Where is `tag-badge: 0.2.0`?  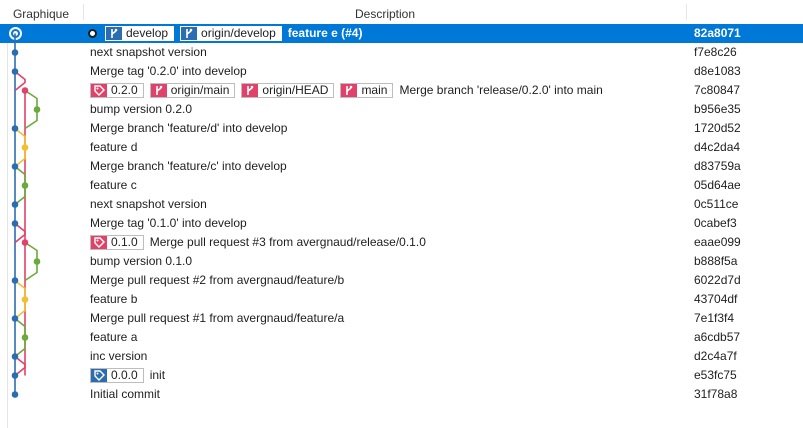 tag-badge: 0.2.0 is located at coordinates (117, 90).